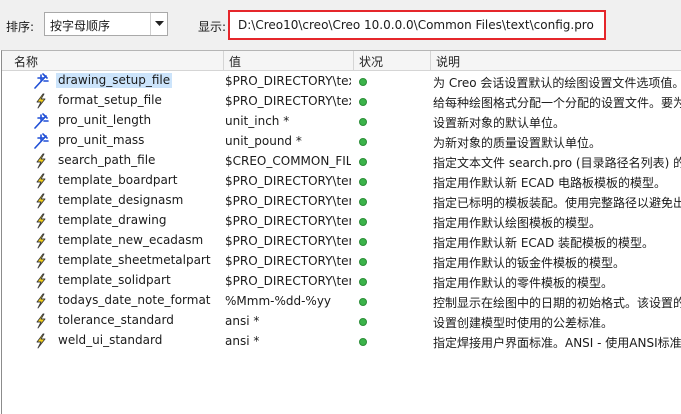 This screenshot has height=414, width=681. I want to click on sort-dropdown: 按字母顺序, so click(106, 24).